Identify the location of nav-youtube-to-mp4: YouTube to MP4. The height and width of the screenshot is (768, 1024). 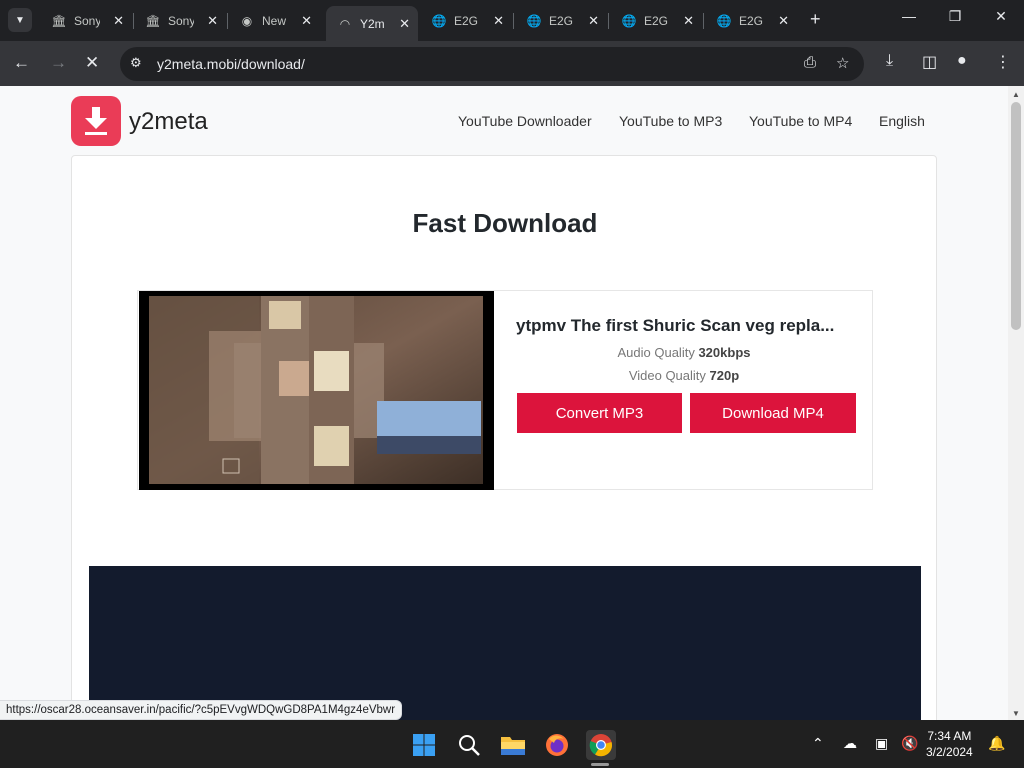
(800, 121).